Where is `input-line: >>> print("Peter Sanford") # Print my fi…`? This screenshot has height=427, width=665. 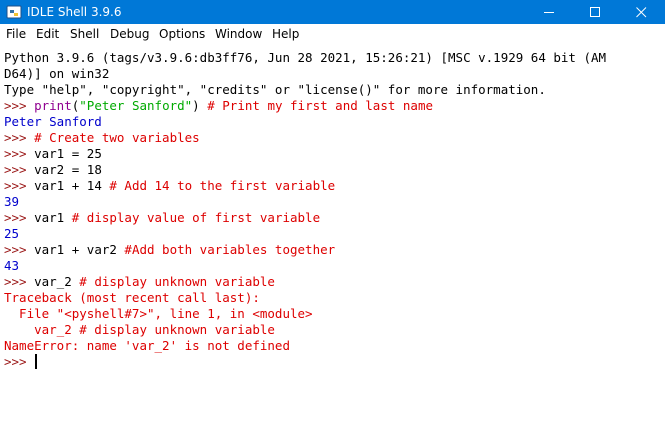 input-line: >>> print("Peter Sanford") # Print my fi… is located at coordinates (218, 106).